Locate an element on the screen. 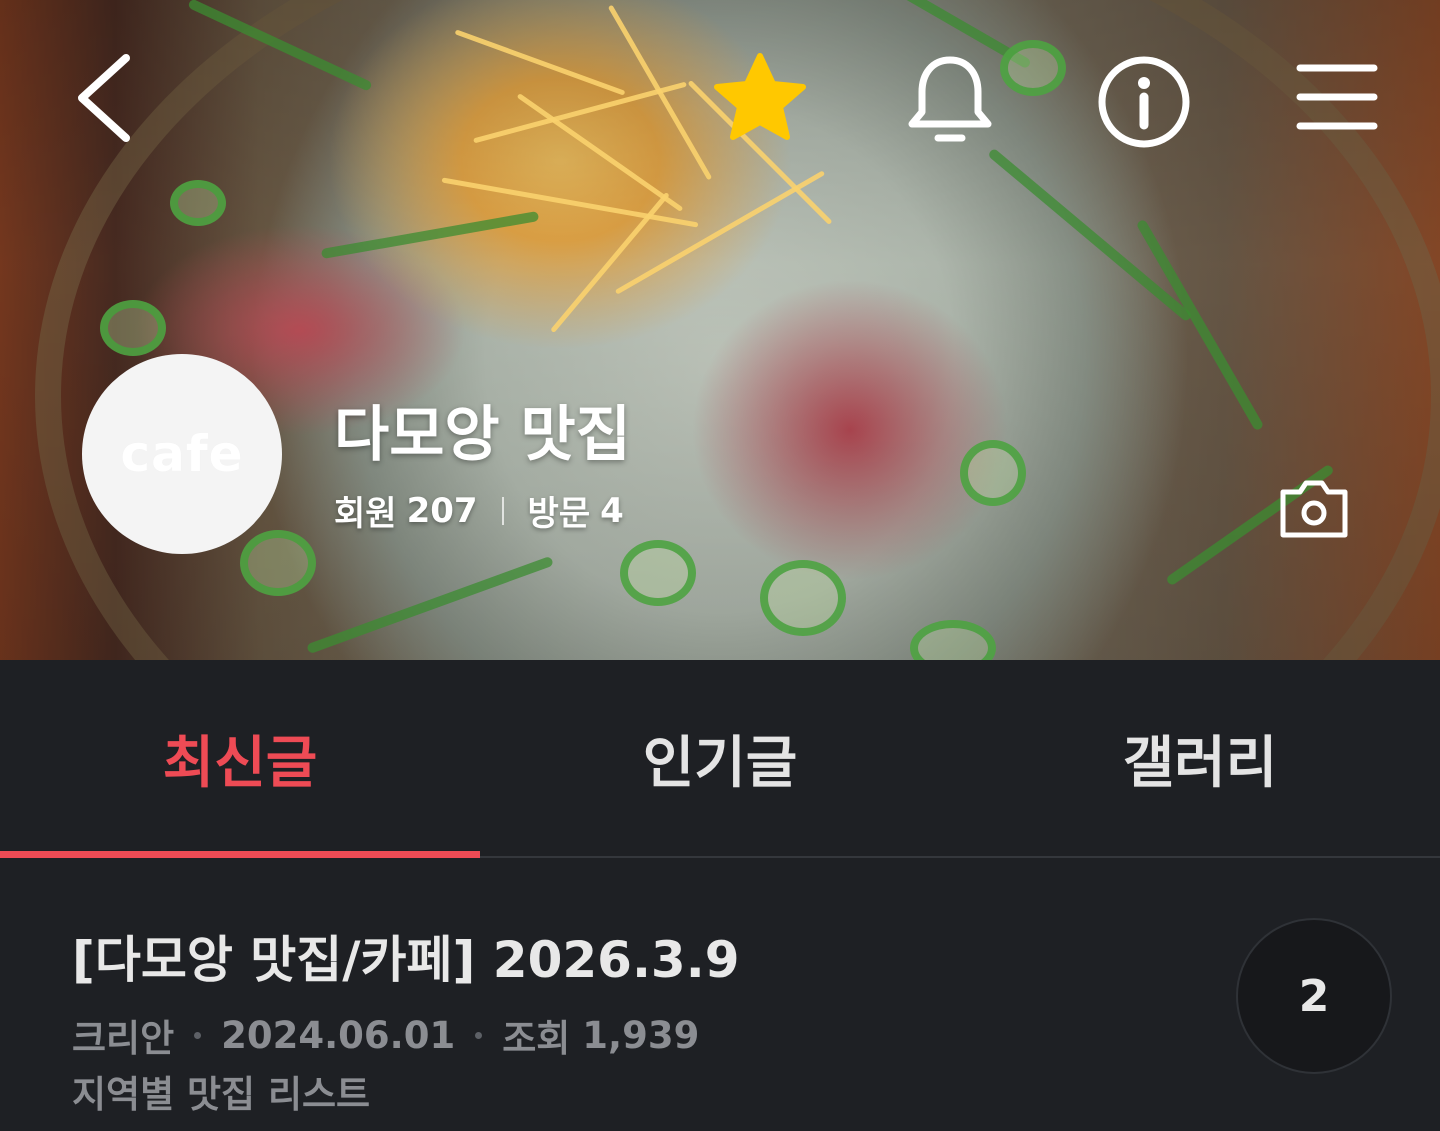 The height and width of the screenshot is (1131, 1440). post-title: [다모앙 맛집/카페] 2026.3.9 is located at coordinates (406, 956).